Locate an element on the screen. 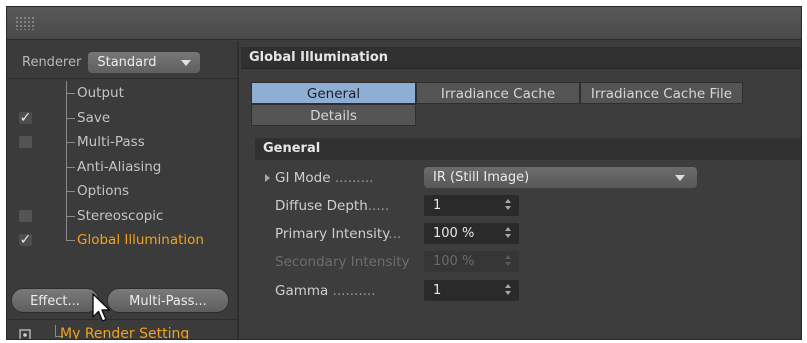 Image resolution: width=807 pixels, height=343 pixels. tree-item-options: Options is located at coordinates (123, 191).